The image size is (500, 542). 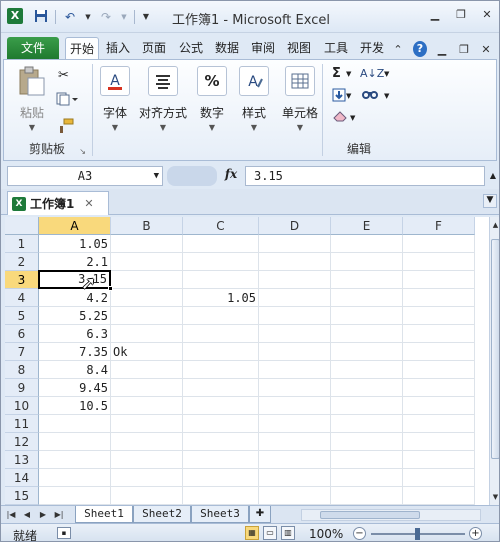 What do you see at coordinates (22, 316) in the screenshot?
I see `row-header-5: 5` at bounding box center [22, 316].